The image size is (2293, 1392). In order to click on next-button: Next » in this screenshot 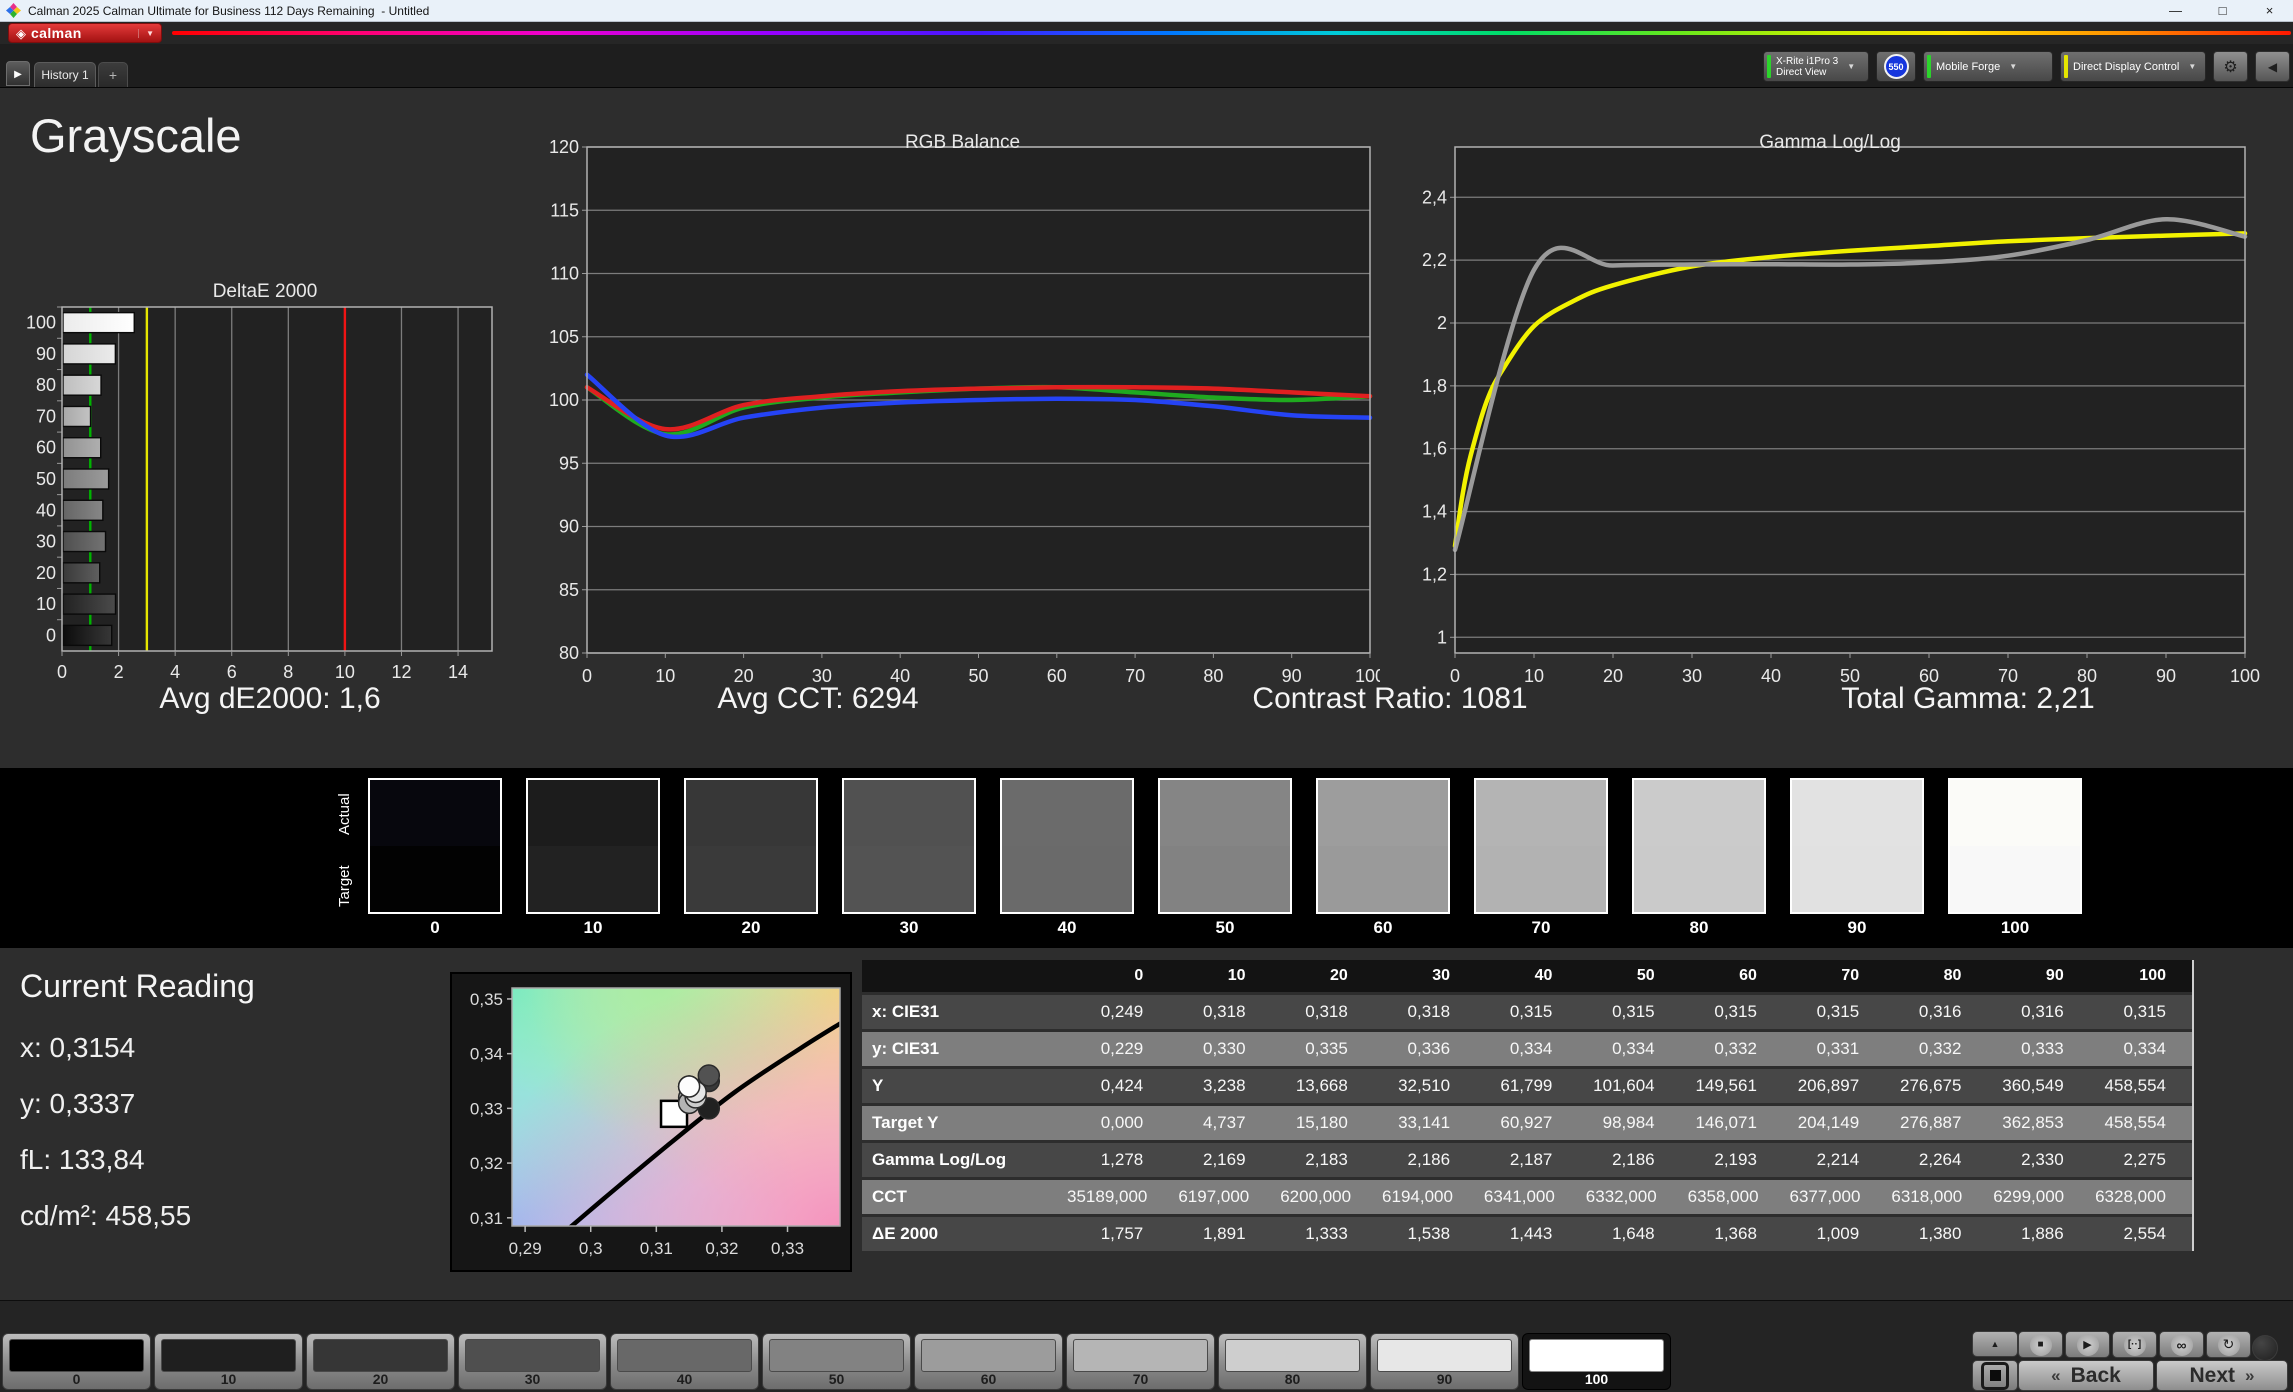, I will do `click(2222, 1375)`.